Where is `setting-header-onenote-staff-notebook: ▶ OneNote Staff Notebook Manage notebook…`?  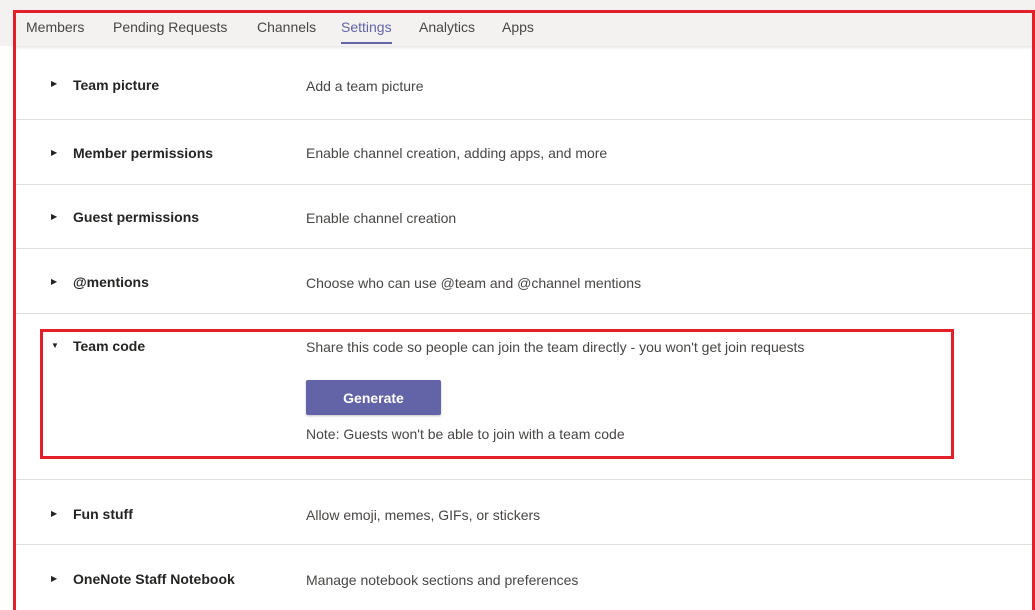 setting-header-onenote-staff-notebook: ▶ OneNote Staff Notebook Manage notebook… is located at coordinates (525, 577).